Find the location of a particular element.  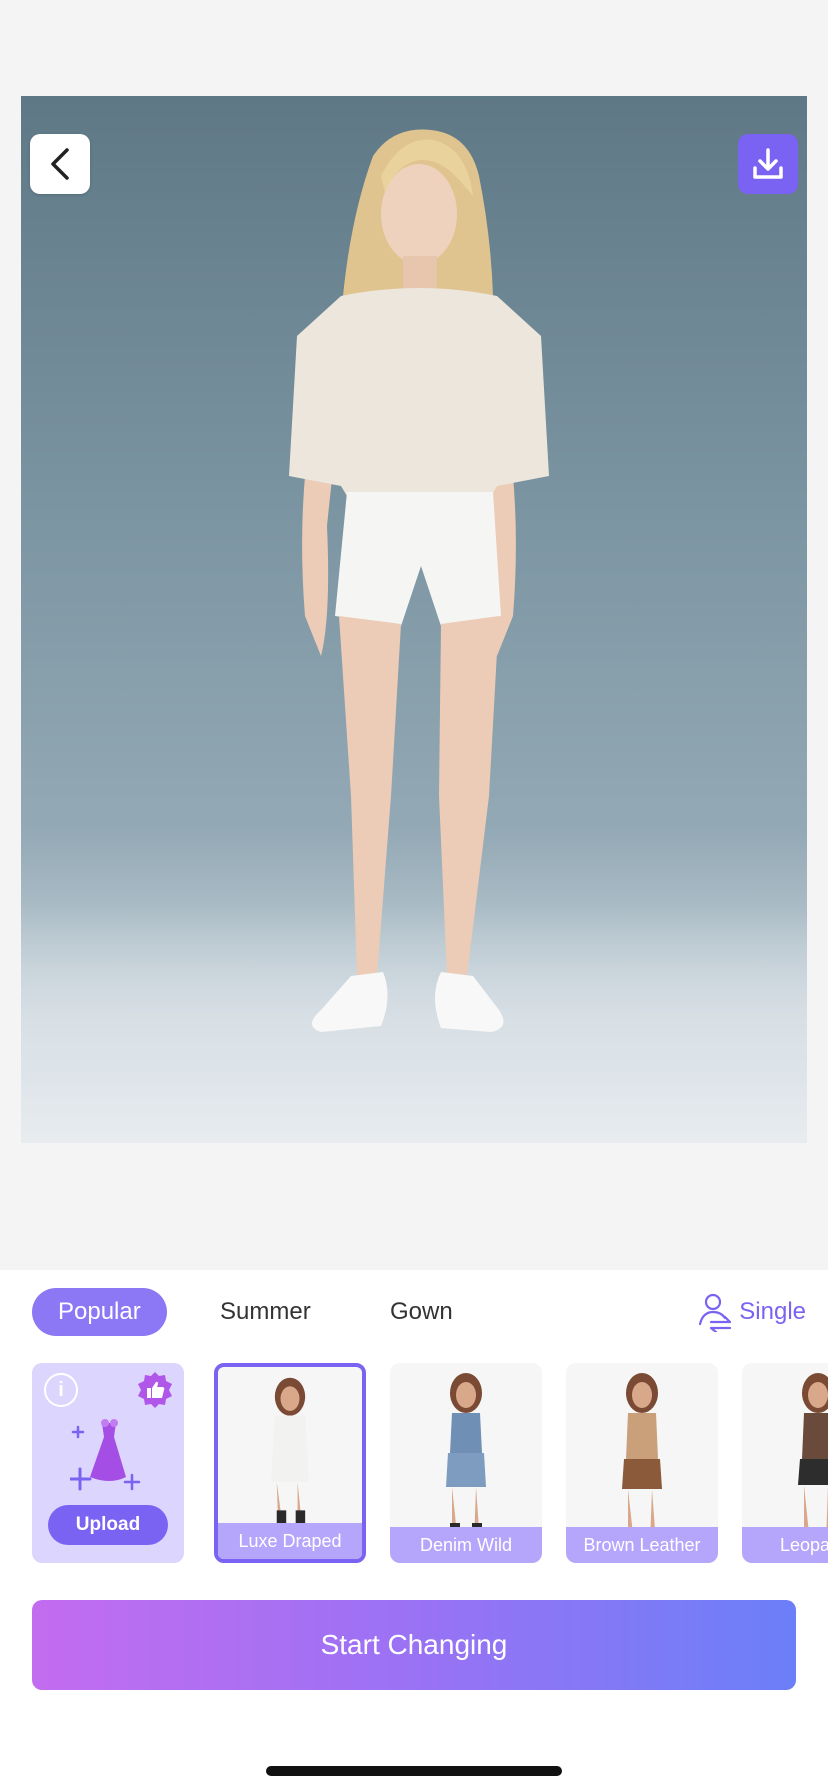

outfit-label: Leopa is located at coordinates (785, 1545).